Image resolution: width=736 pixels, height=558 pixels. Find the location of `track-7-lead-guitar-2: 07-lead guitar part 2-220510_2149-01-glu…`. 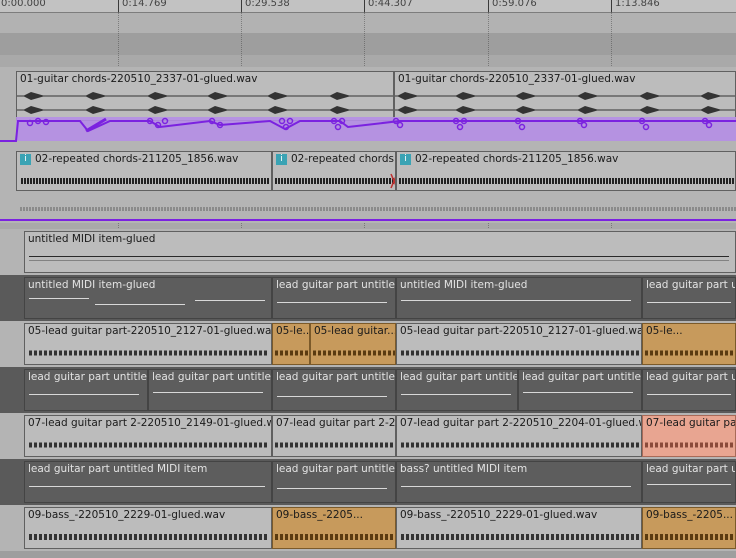

track-7-lead-guitar-2: 07-lead guitar part 2-220510_2149-01-glu… is located at coordinates (368, 436).